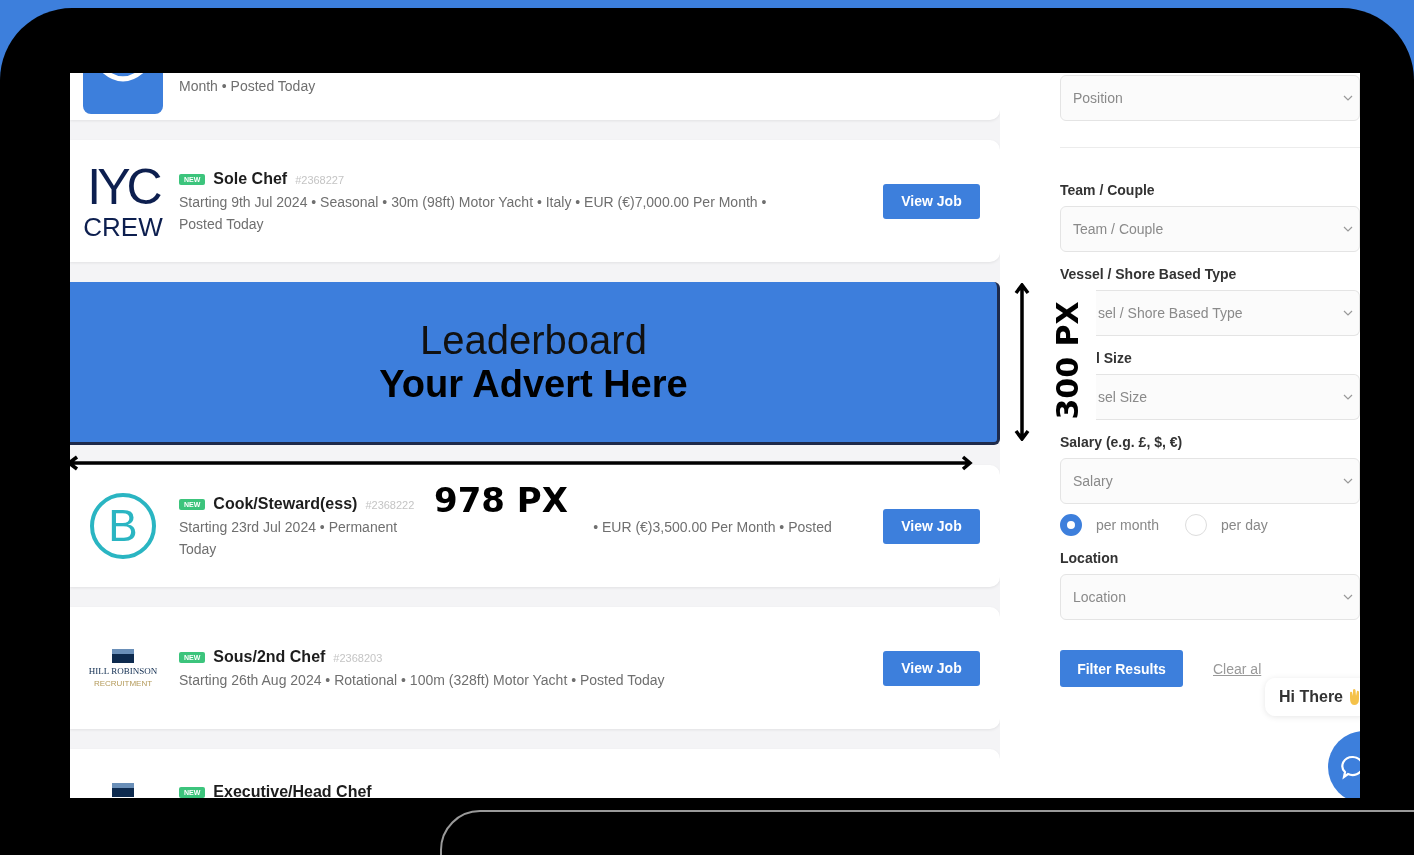  I want to click on job-details: Starting 9th Jul 2024 • Seasonal • 30m (98ft) Motor Yacht • Italy • EUR (€)7,000.00 Per Month •, so click(473, 202).